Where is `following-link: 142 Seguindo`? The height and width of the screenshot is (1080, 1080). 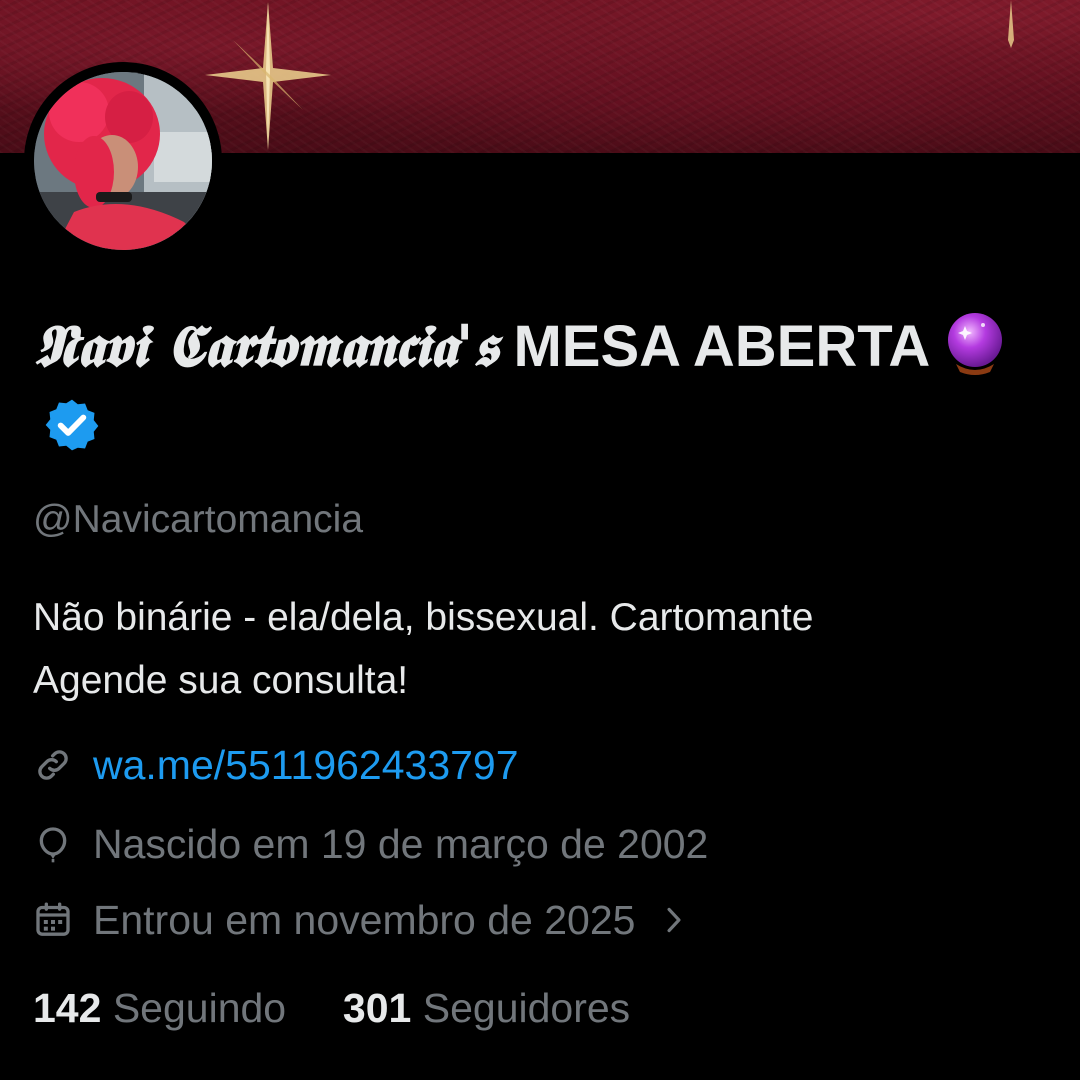
following-link: 142 Seguindo is located at coordinates (165, 1008).